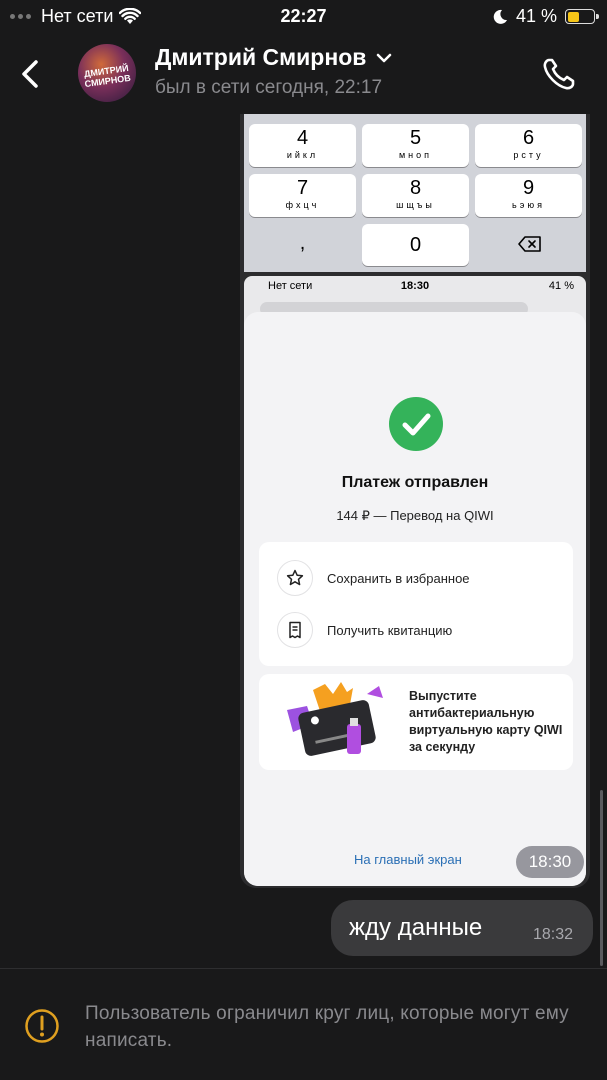 The width and height of the screenshot is (607, 1080). What do you see at coordinates (415, 155) in the screenshot?
I see `key-letters: мноп` at bounding box center [415, 155].